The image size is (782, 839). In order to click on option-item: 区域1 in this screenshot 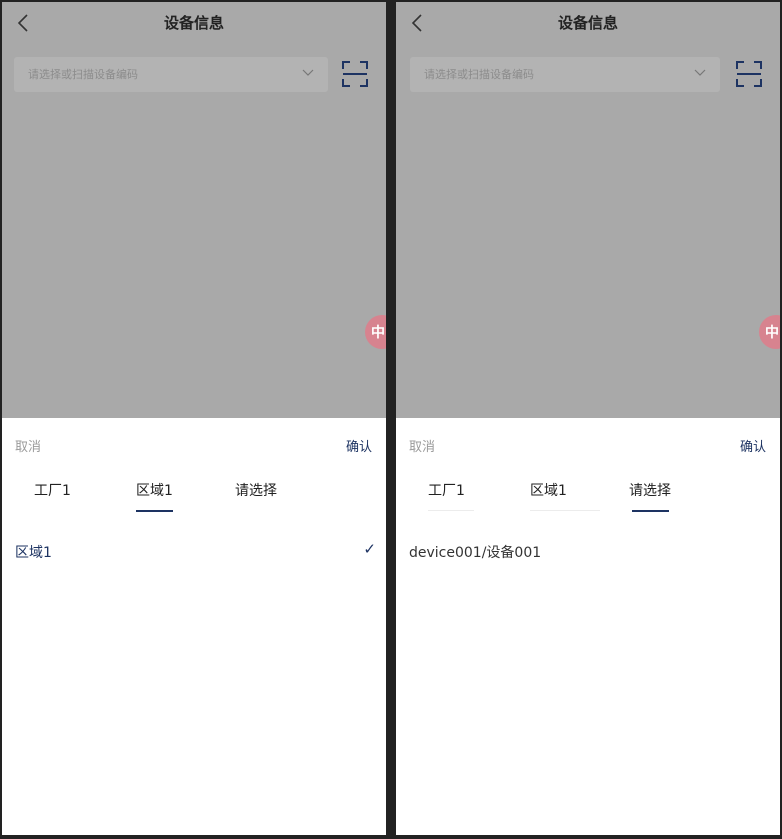, I will do `click(33, 552)`.